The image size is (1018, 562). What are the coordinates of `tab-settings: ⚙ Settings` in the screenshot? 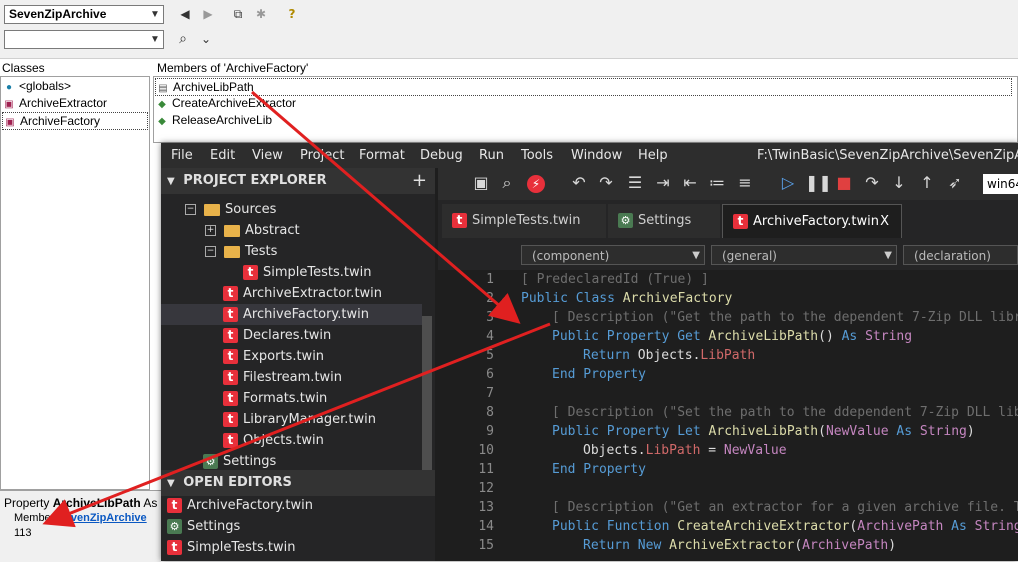 It's located at (664, 221).